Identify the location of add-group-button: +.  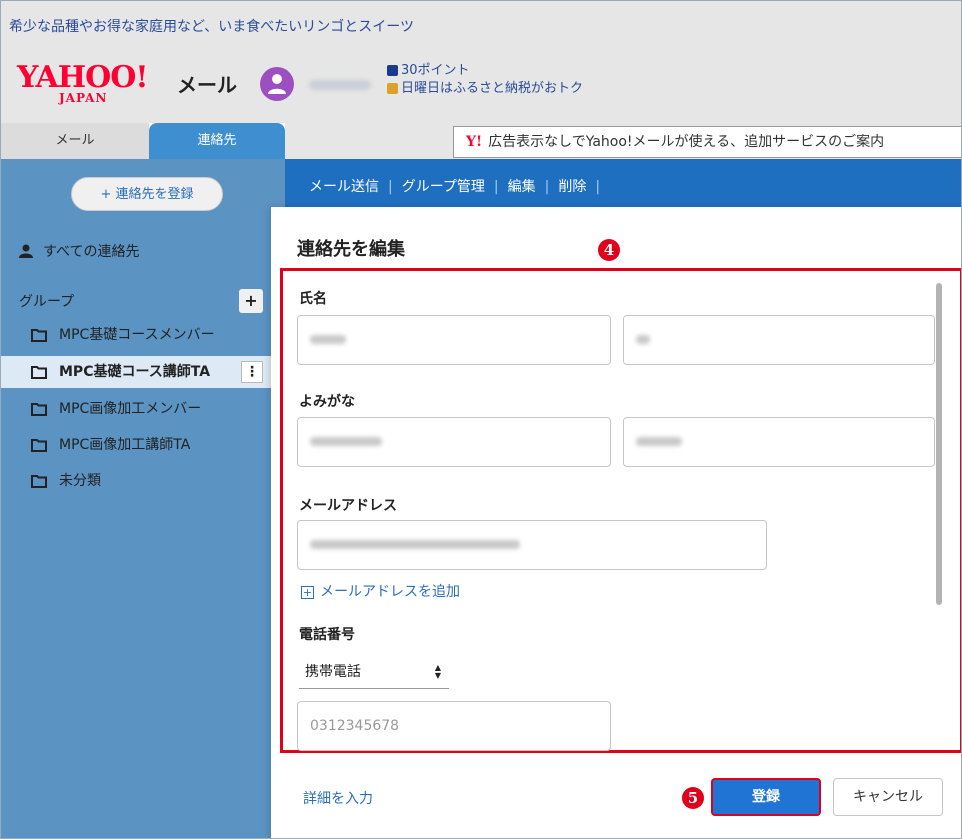
(251, 301).